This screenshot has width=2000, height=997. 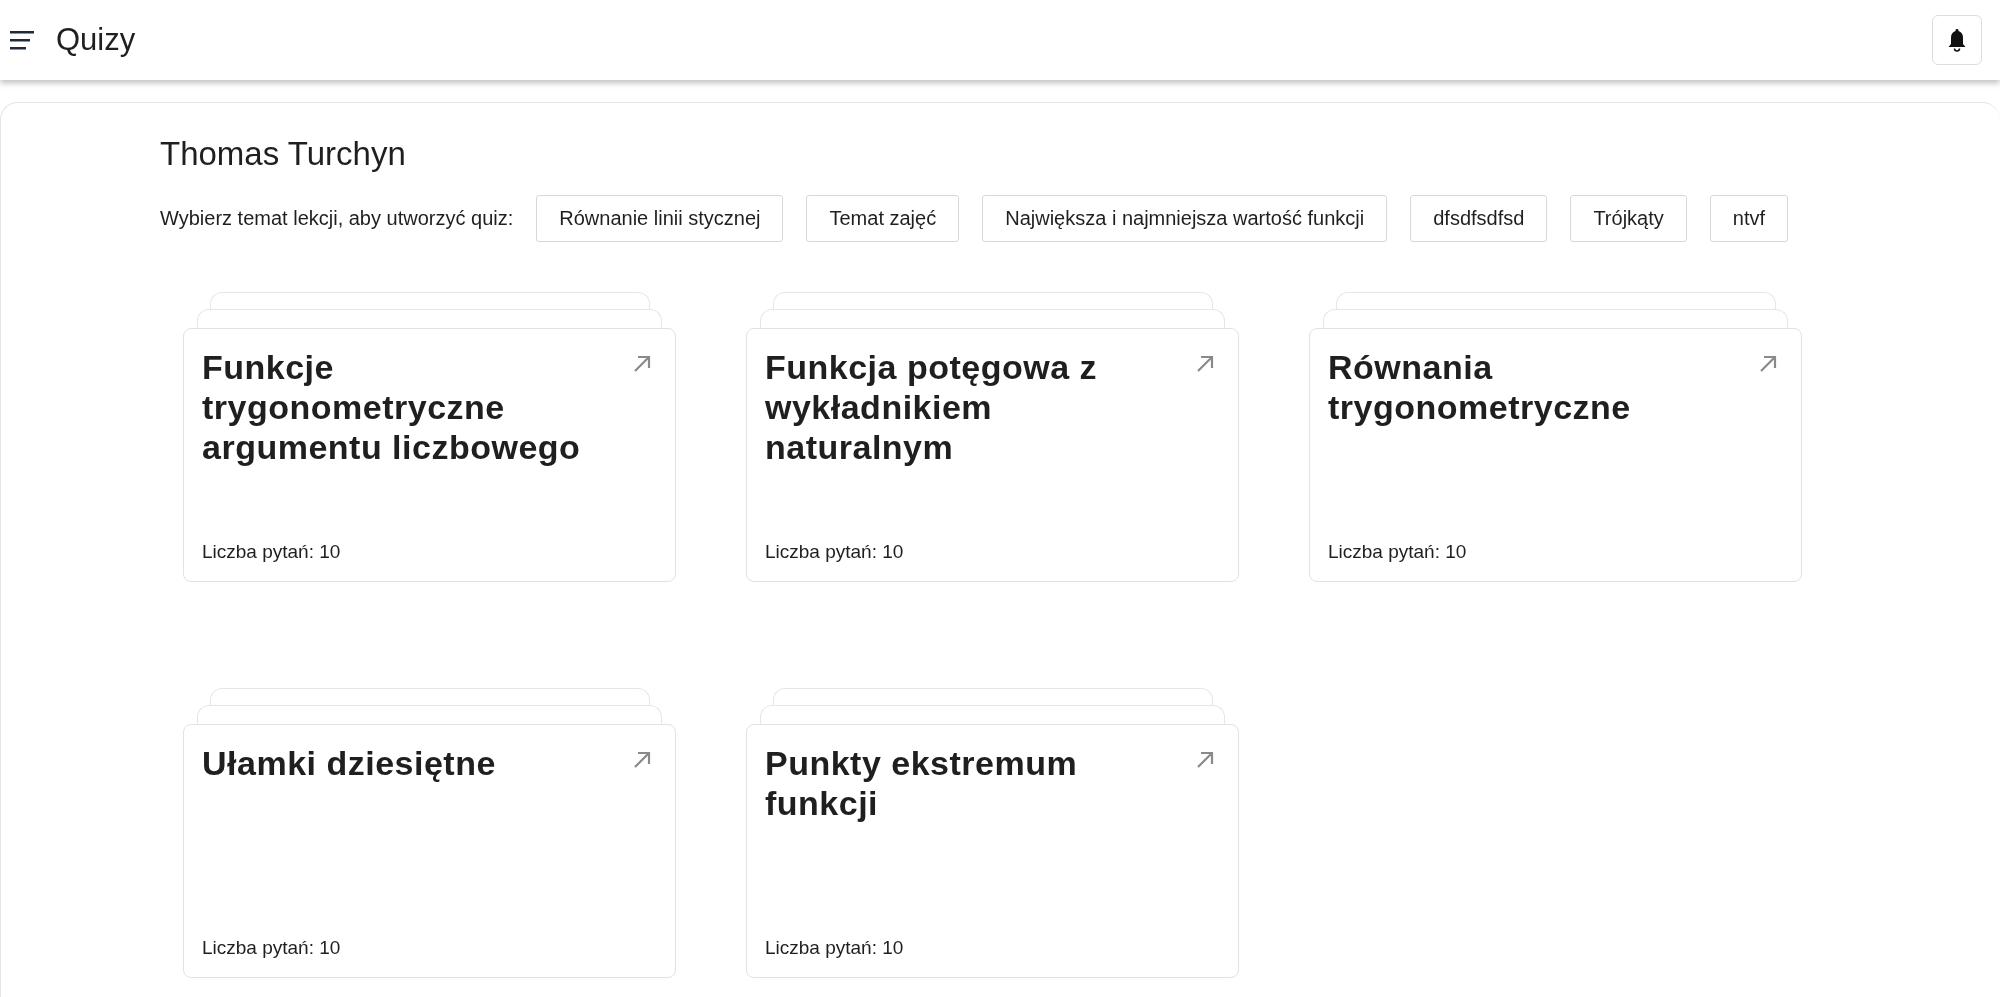 I want to click on quiz-card: Funkcje trygonometryczne argumentu liczbowego Liczba pytań: 10, so click(x=429, y=455).